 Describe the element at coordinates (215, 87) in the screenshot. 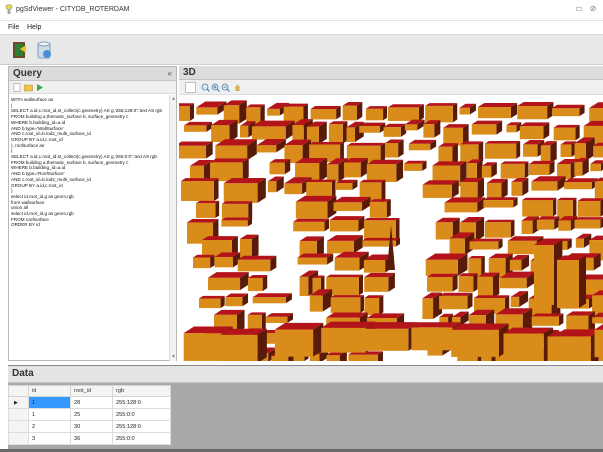

I see `zoom-in-icon` at that location.